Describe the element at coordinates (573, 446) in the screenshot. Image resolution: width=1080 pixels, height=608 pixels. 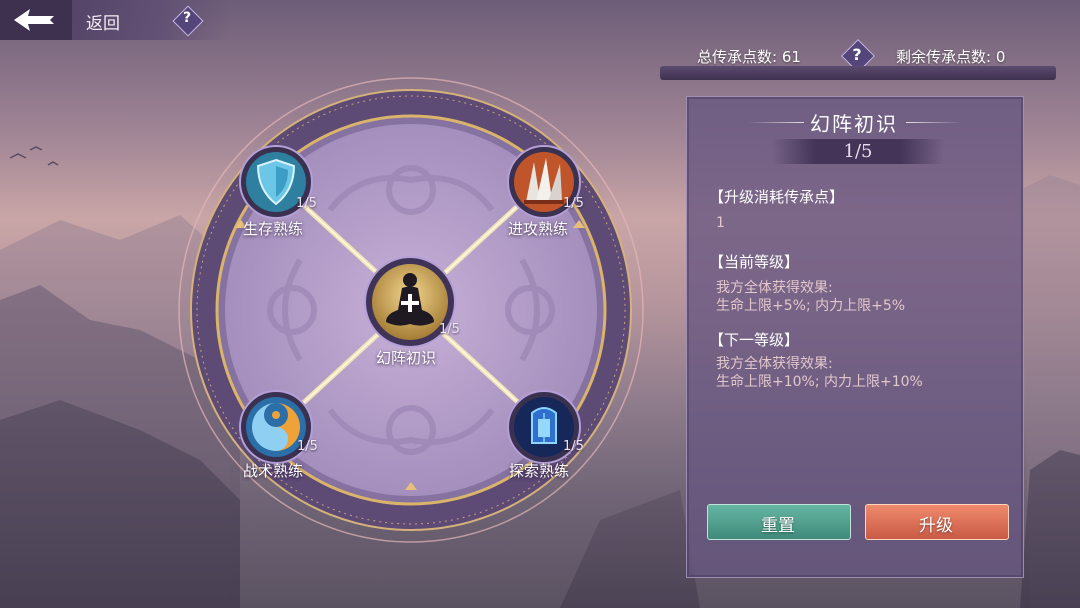
I see `node-explore-count: 1/5` at that location.